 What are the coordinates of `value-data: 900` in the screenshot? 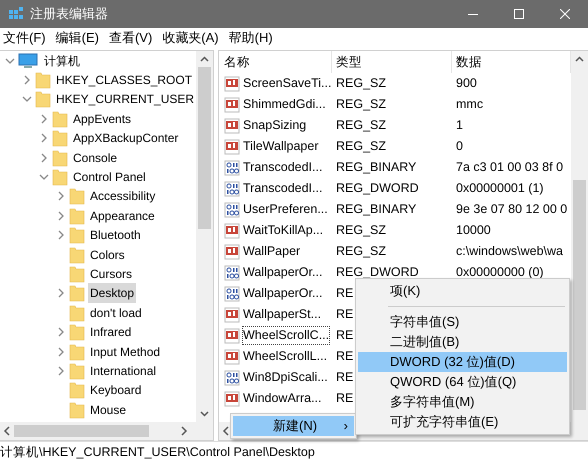 It's located at (466, 83).